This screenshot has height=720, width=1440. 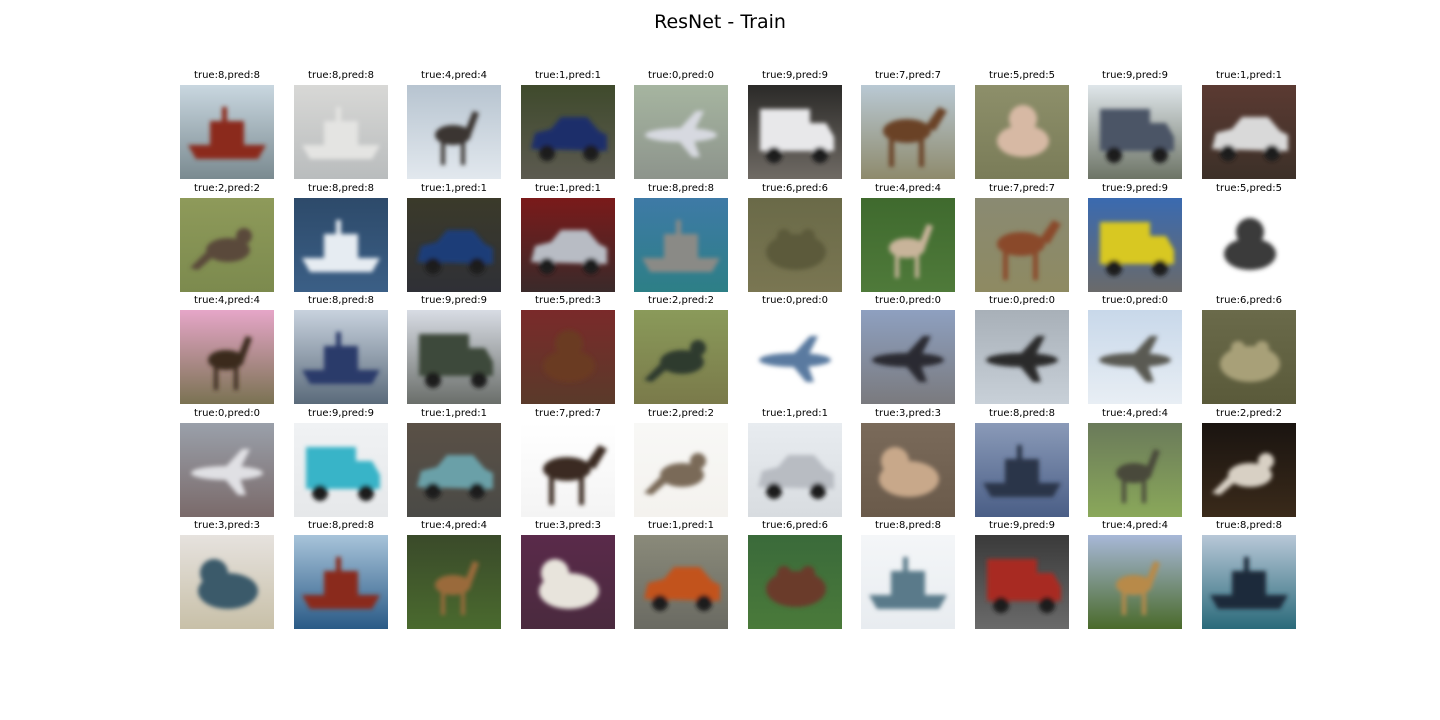 I want to click on sample-label: true:5,pred:5, so click(x=1249, y=188).